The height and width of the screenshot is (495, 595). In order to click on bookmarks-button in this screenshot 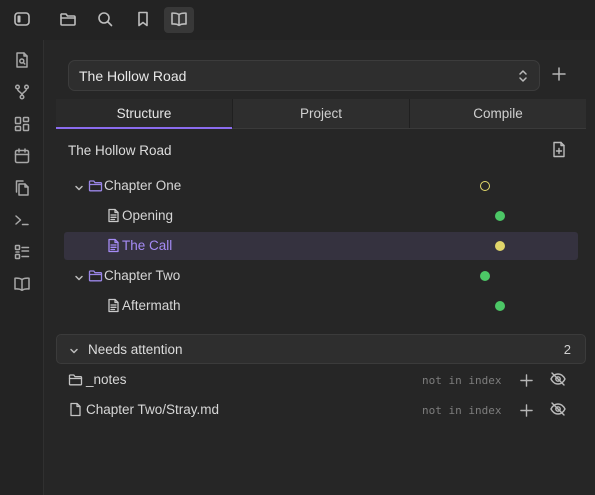, I will do `click(143, 20)`.